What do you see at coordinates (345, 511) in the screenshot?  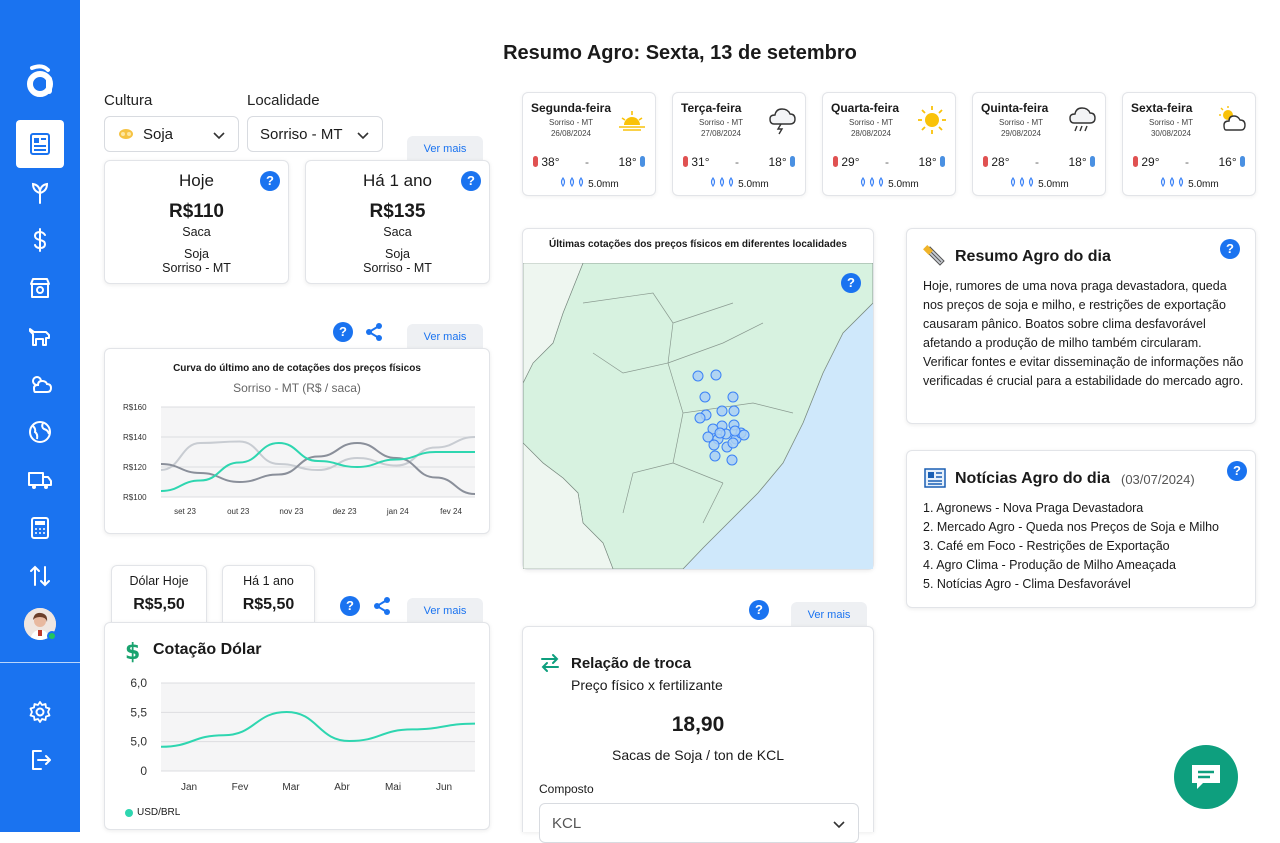 I see `x-tick-label: dez 23` at bounding box center [345, 511].